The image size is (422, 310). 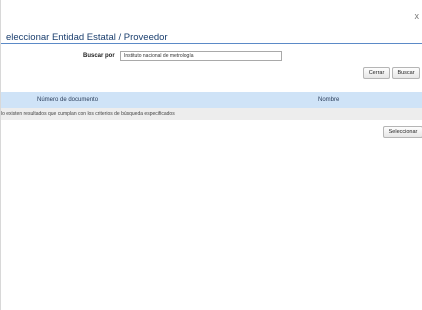 I want to click on title-divider, so click(x=211, y=43).